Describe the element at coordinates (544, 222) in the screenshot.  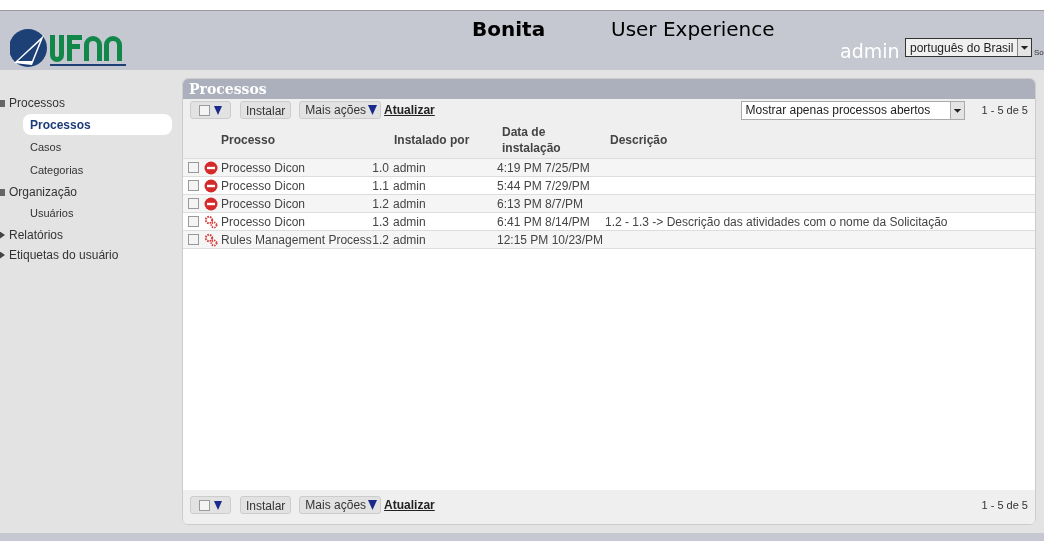
I see `date-cell-text: 6:41 PM 8/14/PM` at that location.